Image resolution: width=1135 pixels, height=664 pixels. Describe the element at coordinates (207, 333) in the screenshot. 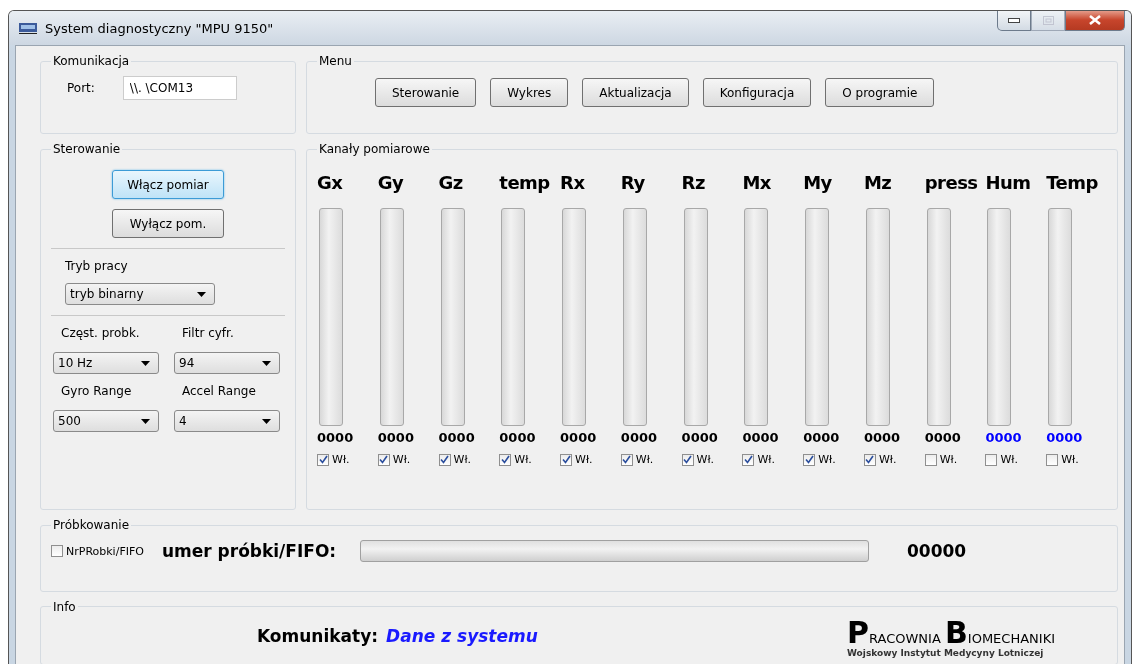

I see `setting-label: Filtr cyfr.` at that location.